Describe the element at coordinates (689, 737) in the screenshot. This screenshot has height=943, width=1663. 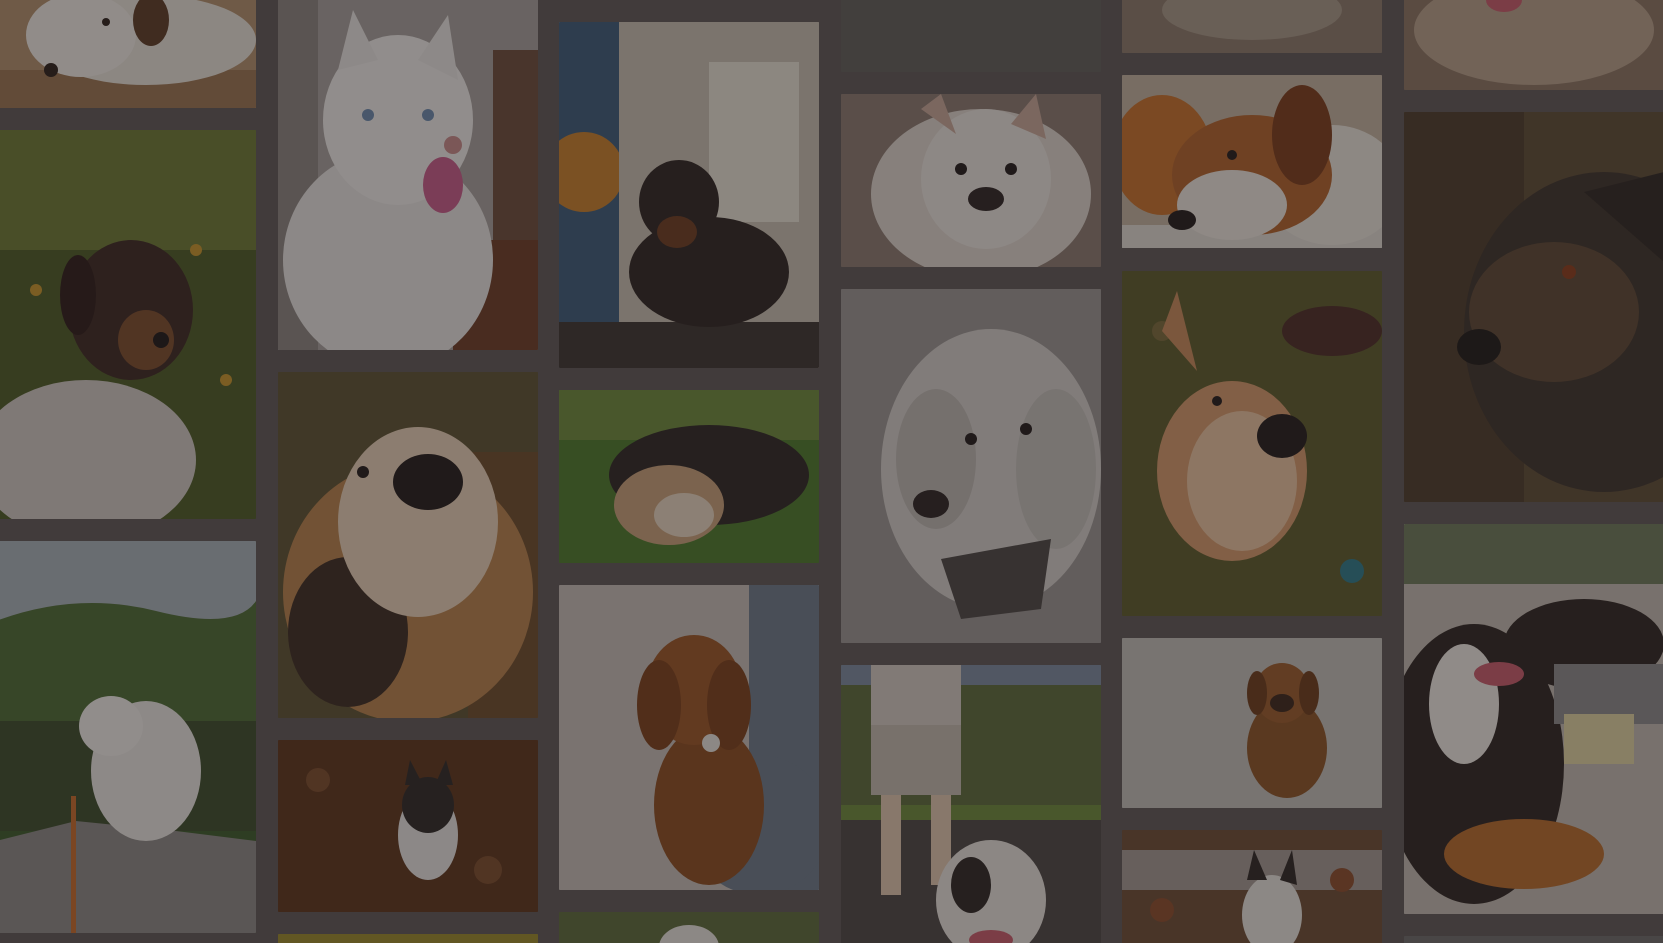
I see `spaniel-puppy-held-photo` at that location.